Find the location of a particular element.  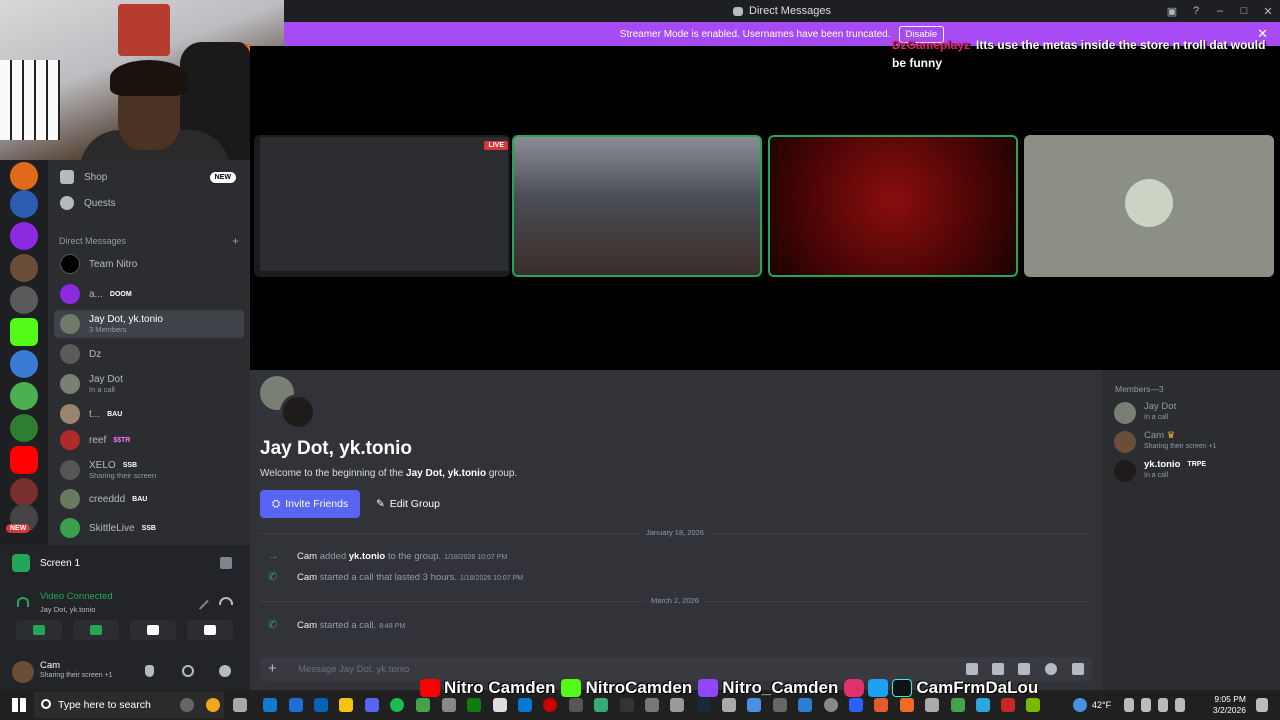

dm-item: reef $$TR is located at coordinates (149, 440).